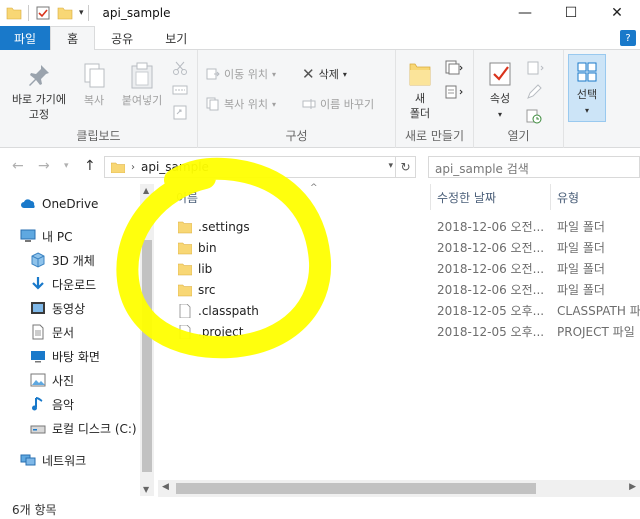 The width and height of the screenshot is (640, 519). What do you see at coordinates (133, 167) in the screenshot?
I see `chevron-right-icon: ›` at bounding box center [133, 167].